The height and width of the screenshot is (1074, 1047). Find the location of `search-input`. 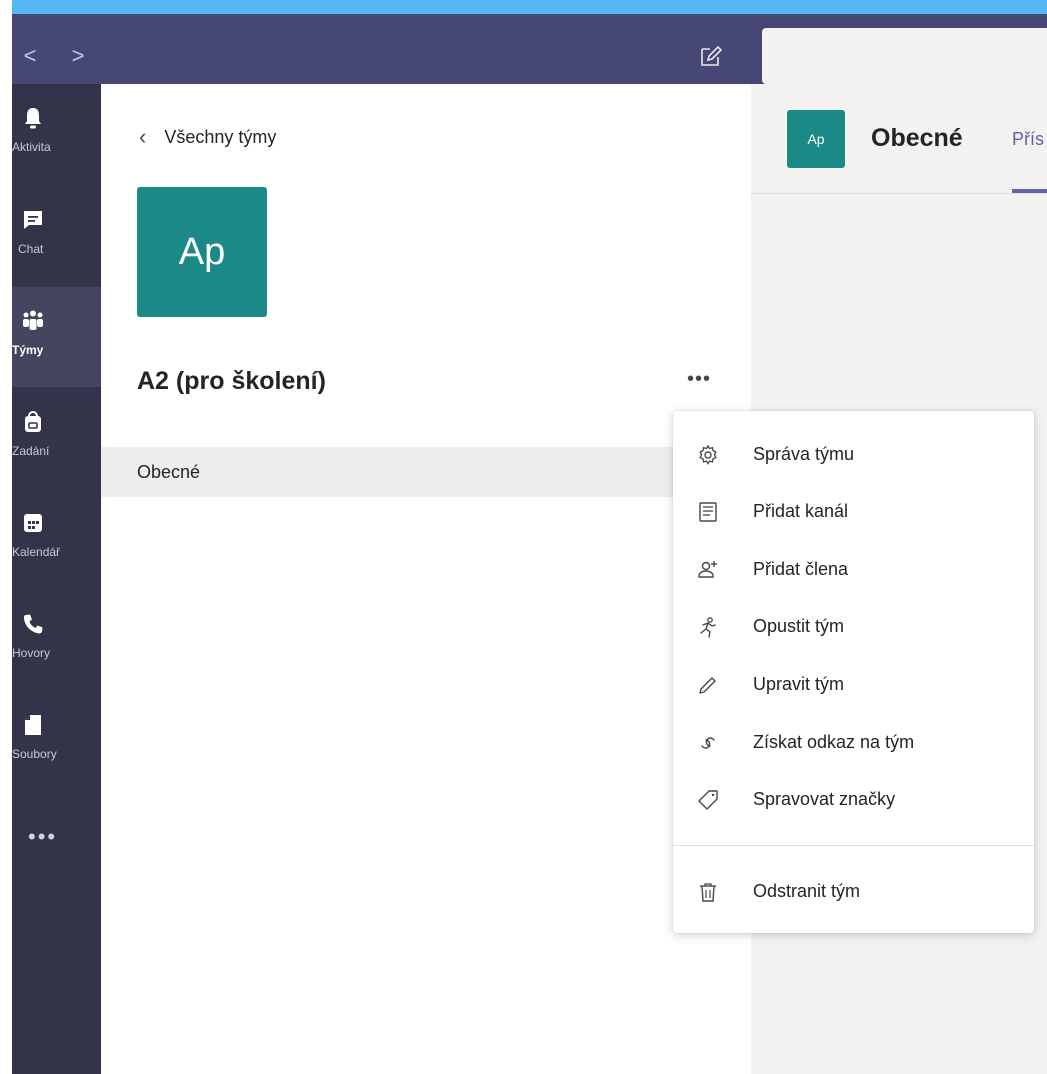

search-input is located at coordinates (904, 56).